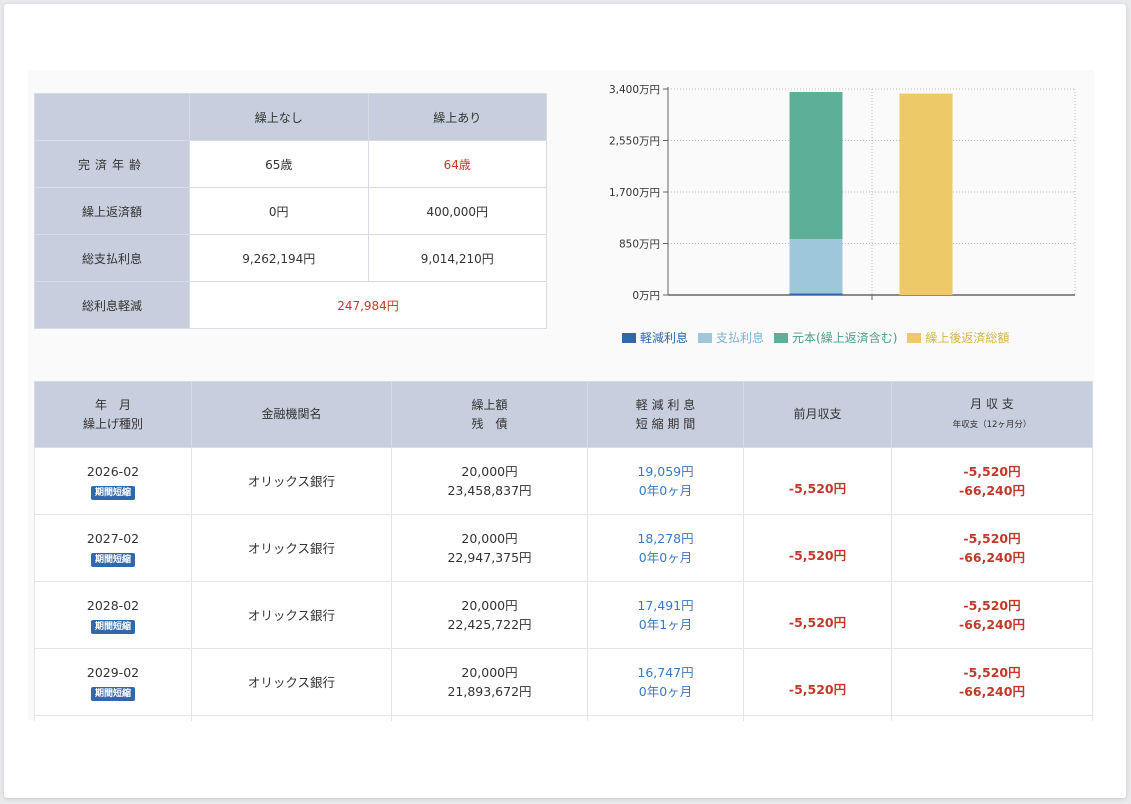 The image size is (1131, 804). I want to click on legend-label: 軽減利息, so click(664, 338).